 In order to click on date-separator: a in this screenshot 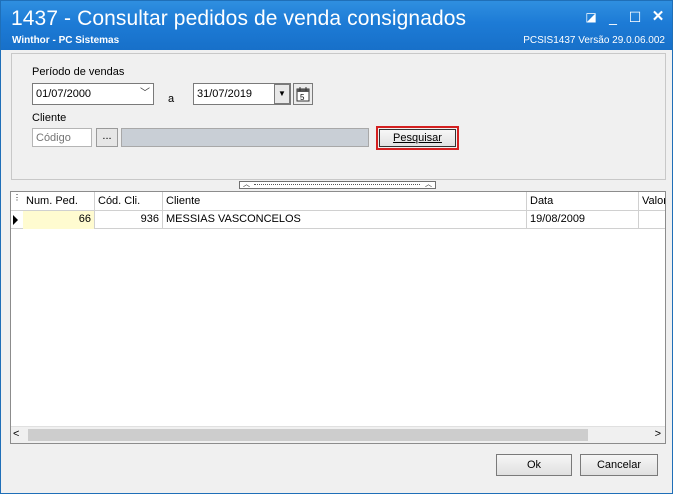, I will do `click(171, 99)`.